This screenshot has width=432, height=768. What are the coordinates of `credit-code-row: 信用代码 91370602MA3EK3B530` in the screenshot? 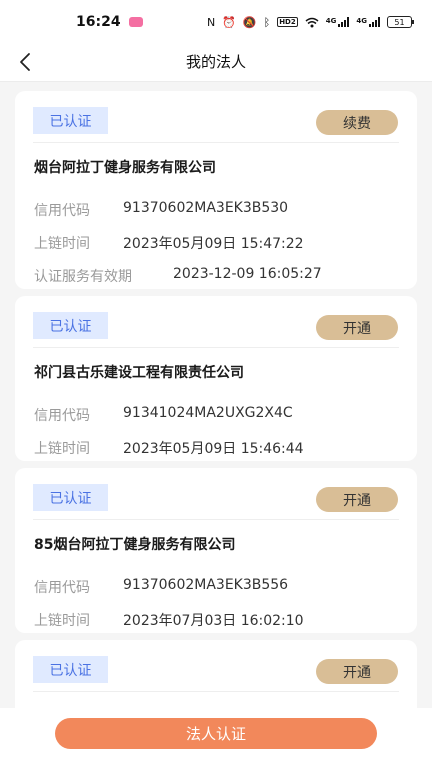 It's located at (161, 210).